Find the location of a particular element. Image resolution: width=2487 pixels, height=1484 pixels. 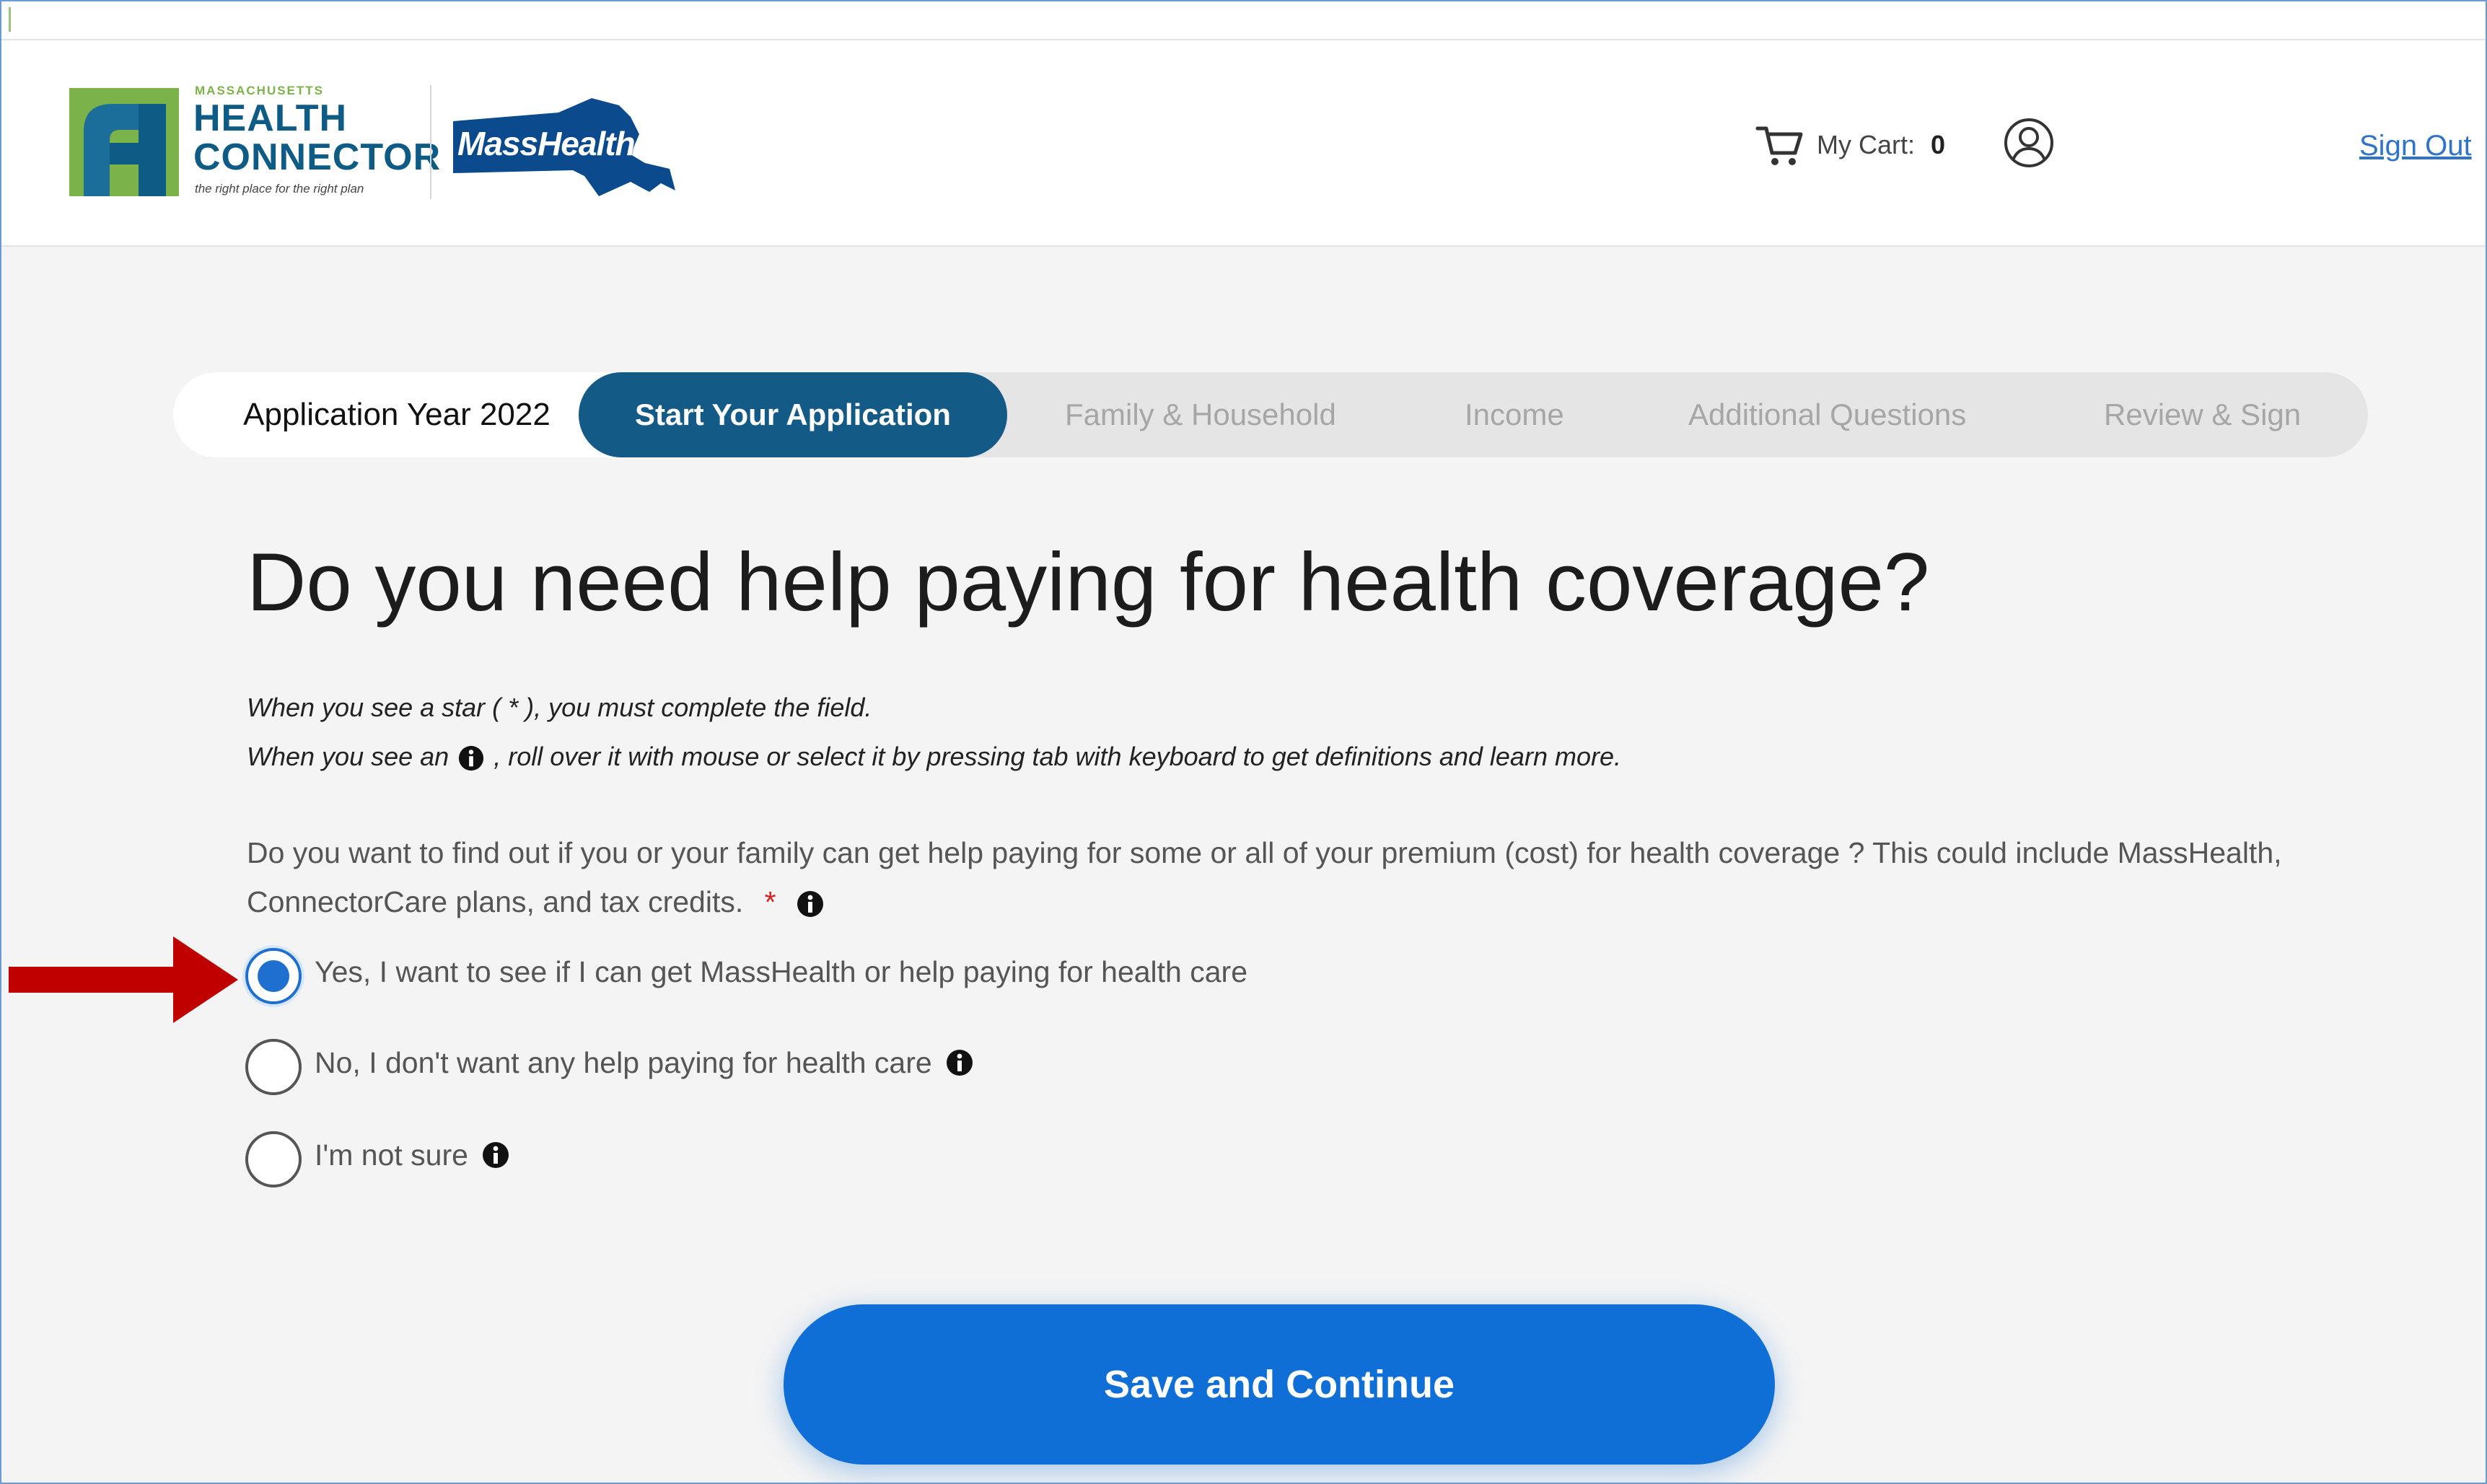

cart-link: My Cart: 0 is located at coordinates (1850, 145).